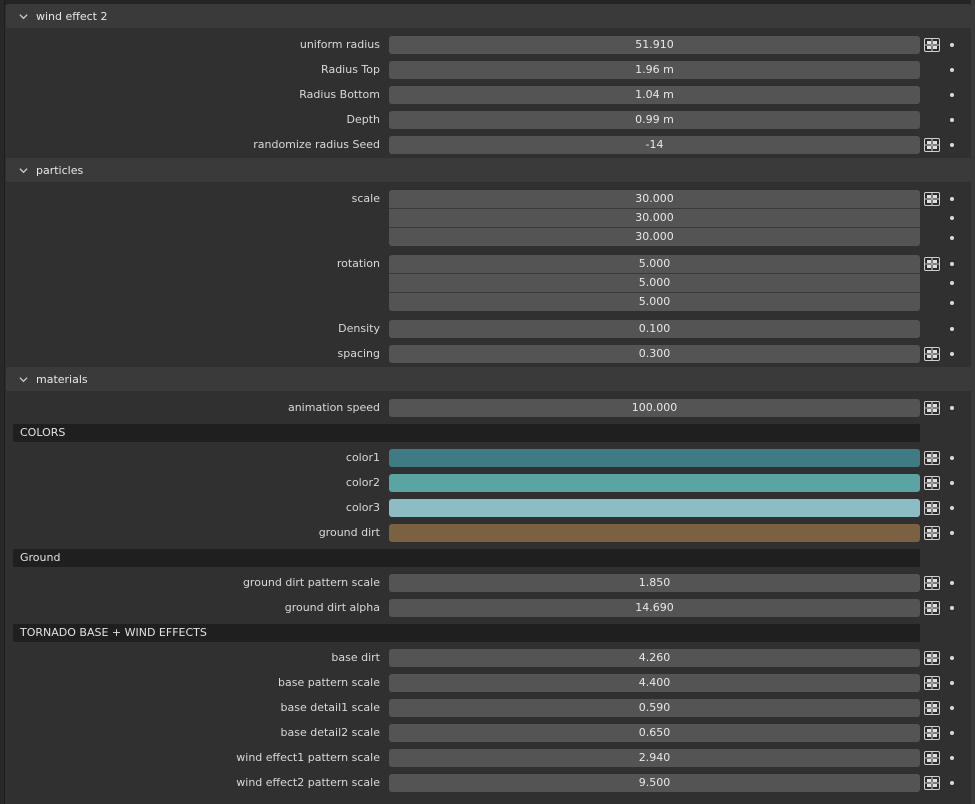  What do you see at coordinates (488, 170) in the screenshot?
I see `panel-header-particles: particles` at bounding box center [488, 170].